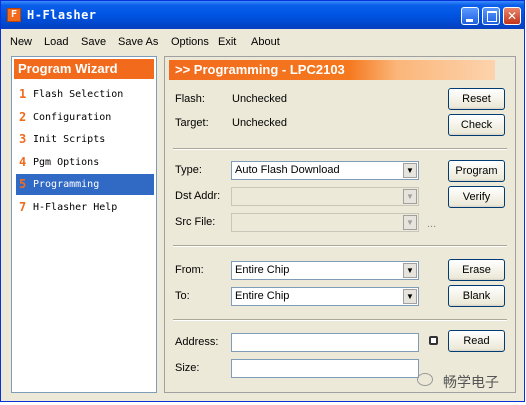 The image size is (526, 405). Describe the element at coordinates (197, 342) in the screenshot. I see `address-label: Address:` at that location.